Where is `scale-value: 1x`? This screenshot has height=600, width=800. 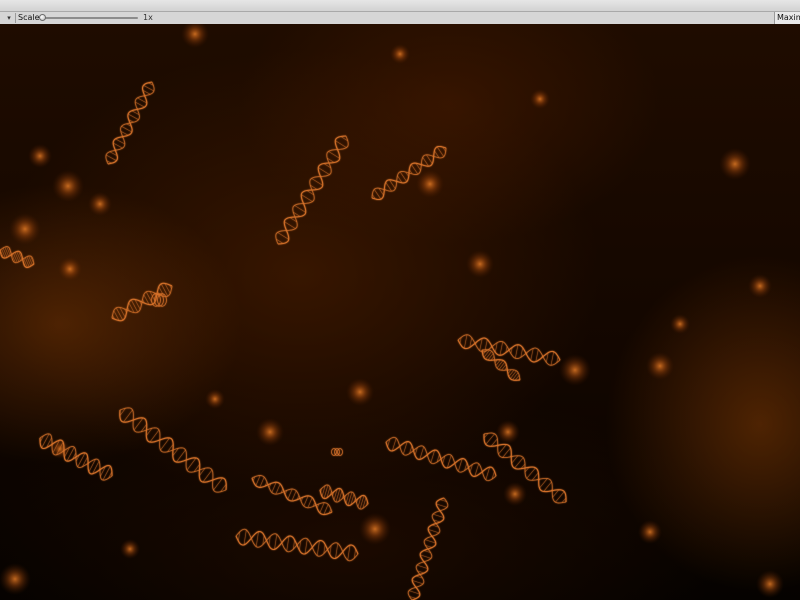 scale-value: 1x is located at coordinates (148, 17).